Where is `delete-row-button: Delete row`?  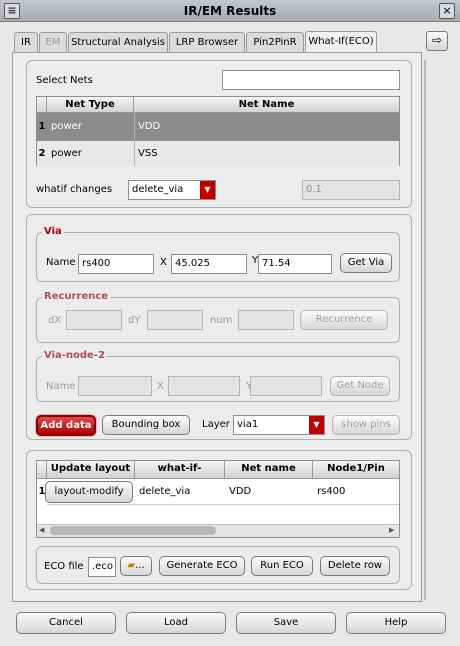
delete-row-button: Delete row is located at coordinates (355, 566).